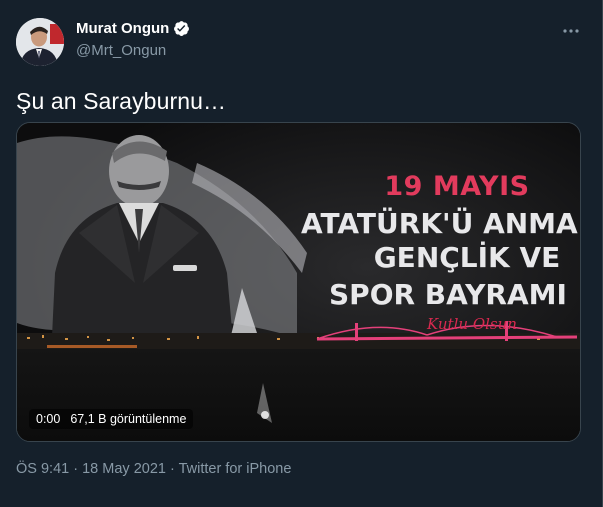  Describe the element at coordinates (121, 50) in the screenshot. I see `handle: @Mrt_Ongun` at that location.